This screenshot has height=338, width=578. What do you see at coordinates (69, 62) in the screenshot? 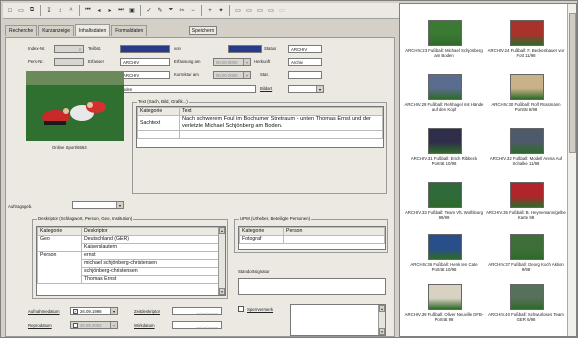
I see `pers-nr-field` at bounding box center [69, 62].